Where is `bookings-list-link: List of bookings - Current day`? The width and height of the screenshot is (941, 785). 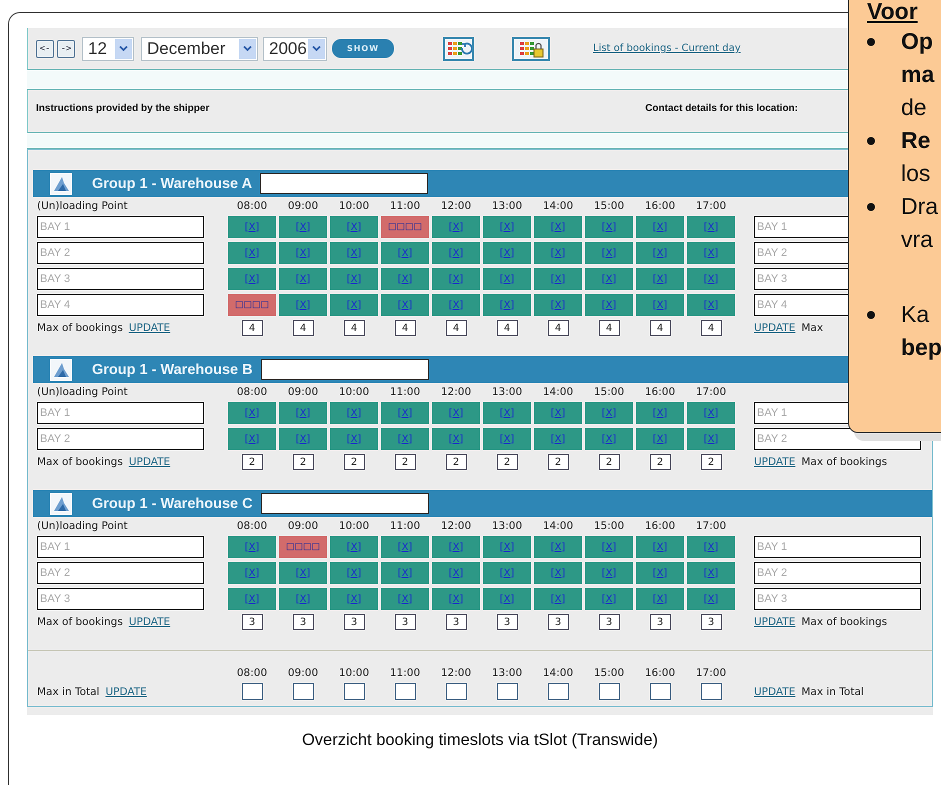 bookings-list-link: List of bookings - Current day is located at coordinates (667, 48).